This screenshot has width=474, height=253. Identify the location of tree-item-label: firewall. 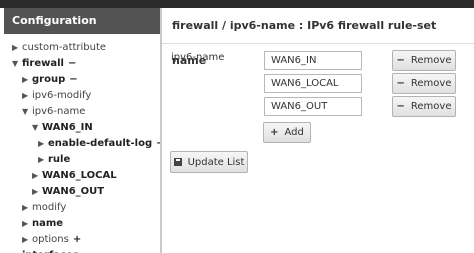
(43, 63).